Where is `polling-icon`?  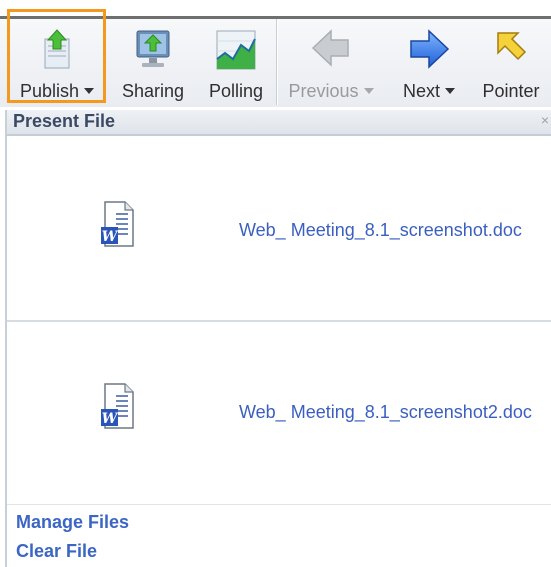 polling-icon is located at coordinates (236, 52).